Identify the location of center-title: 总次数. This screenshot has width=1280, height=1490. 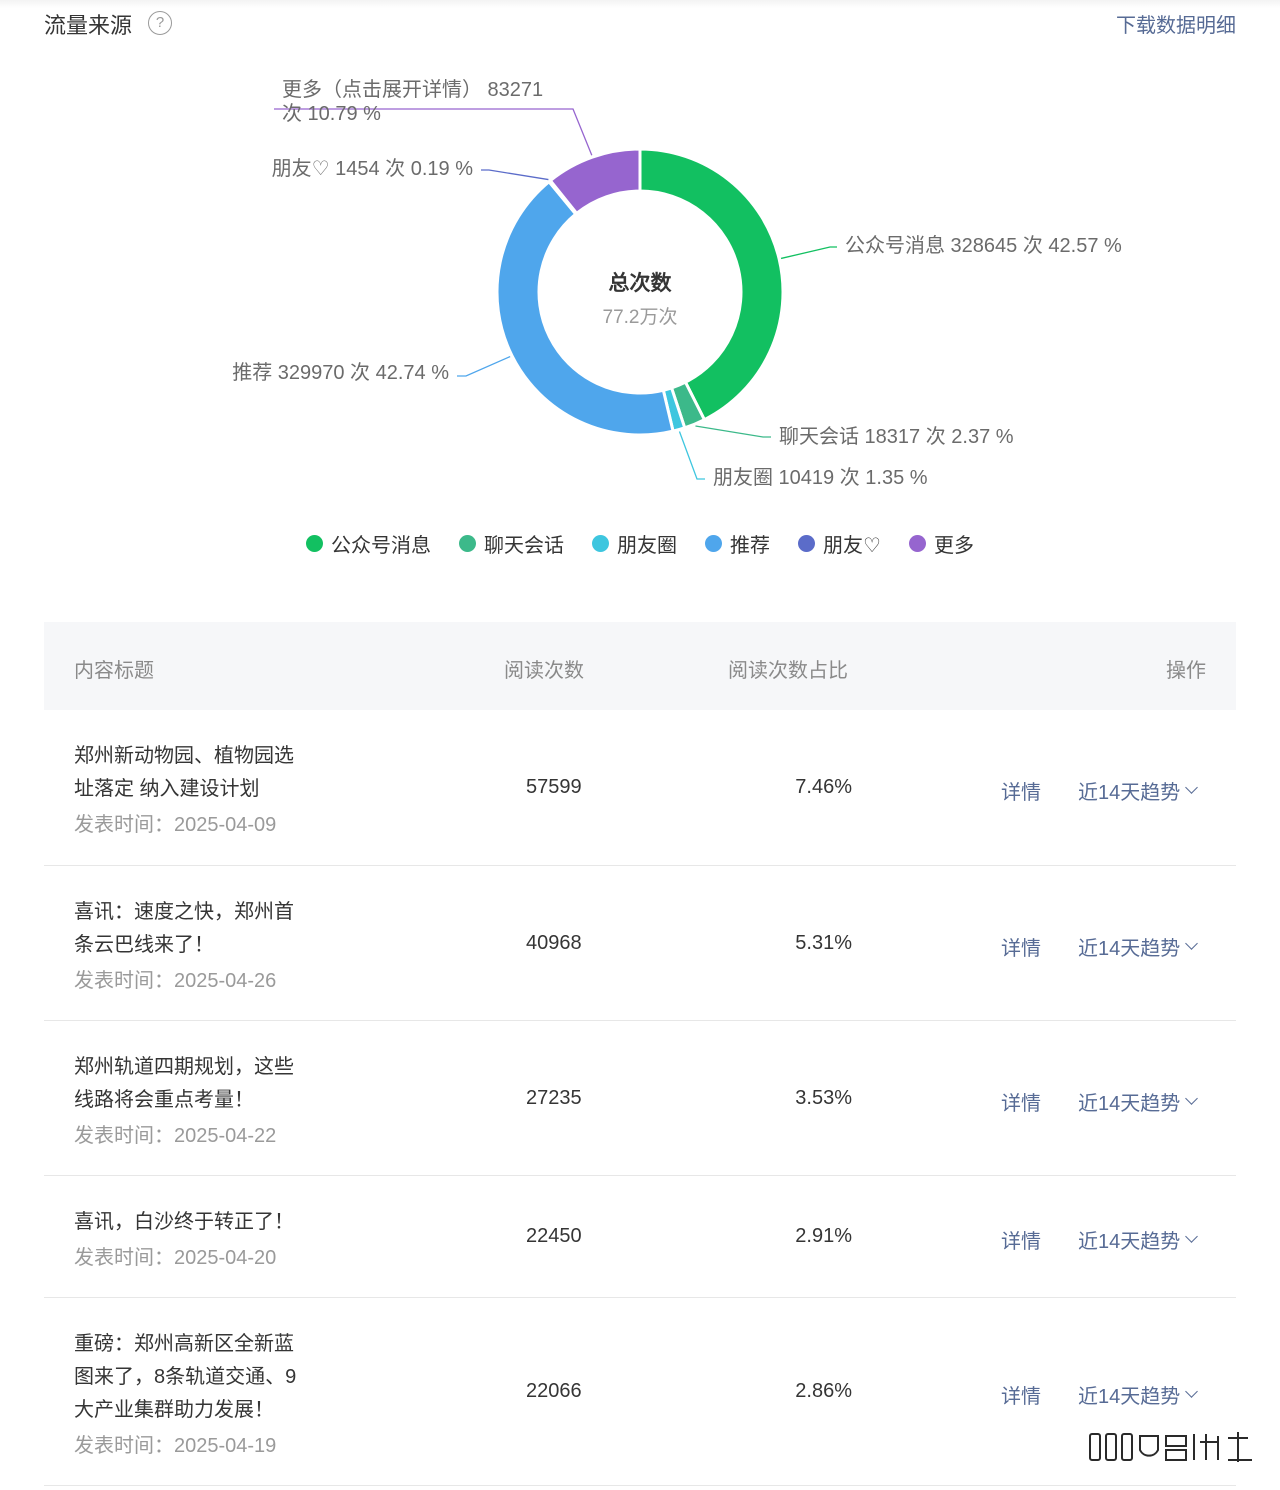
(641, 283).